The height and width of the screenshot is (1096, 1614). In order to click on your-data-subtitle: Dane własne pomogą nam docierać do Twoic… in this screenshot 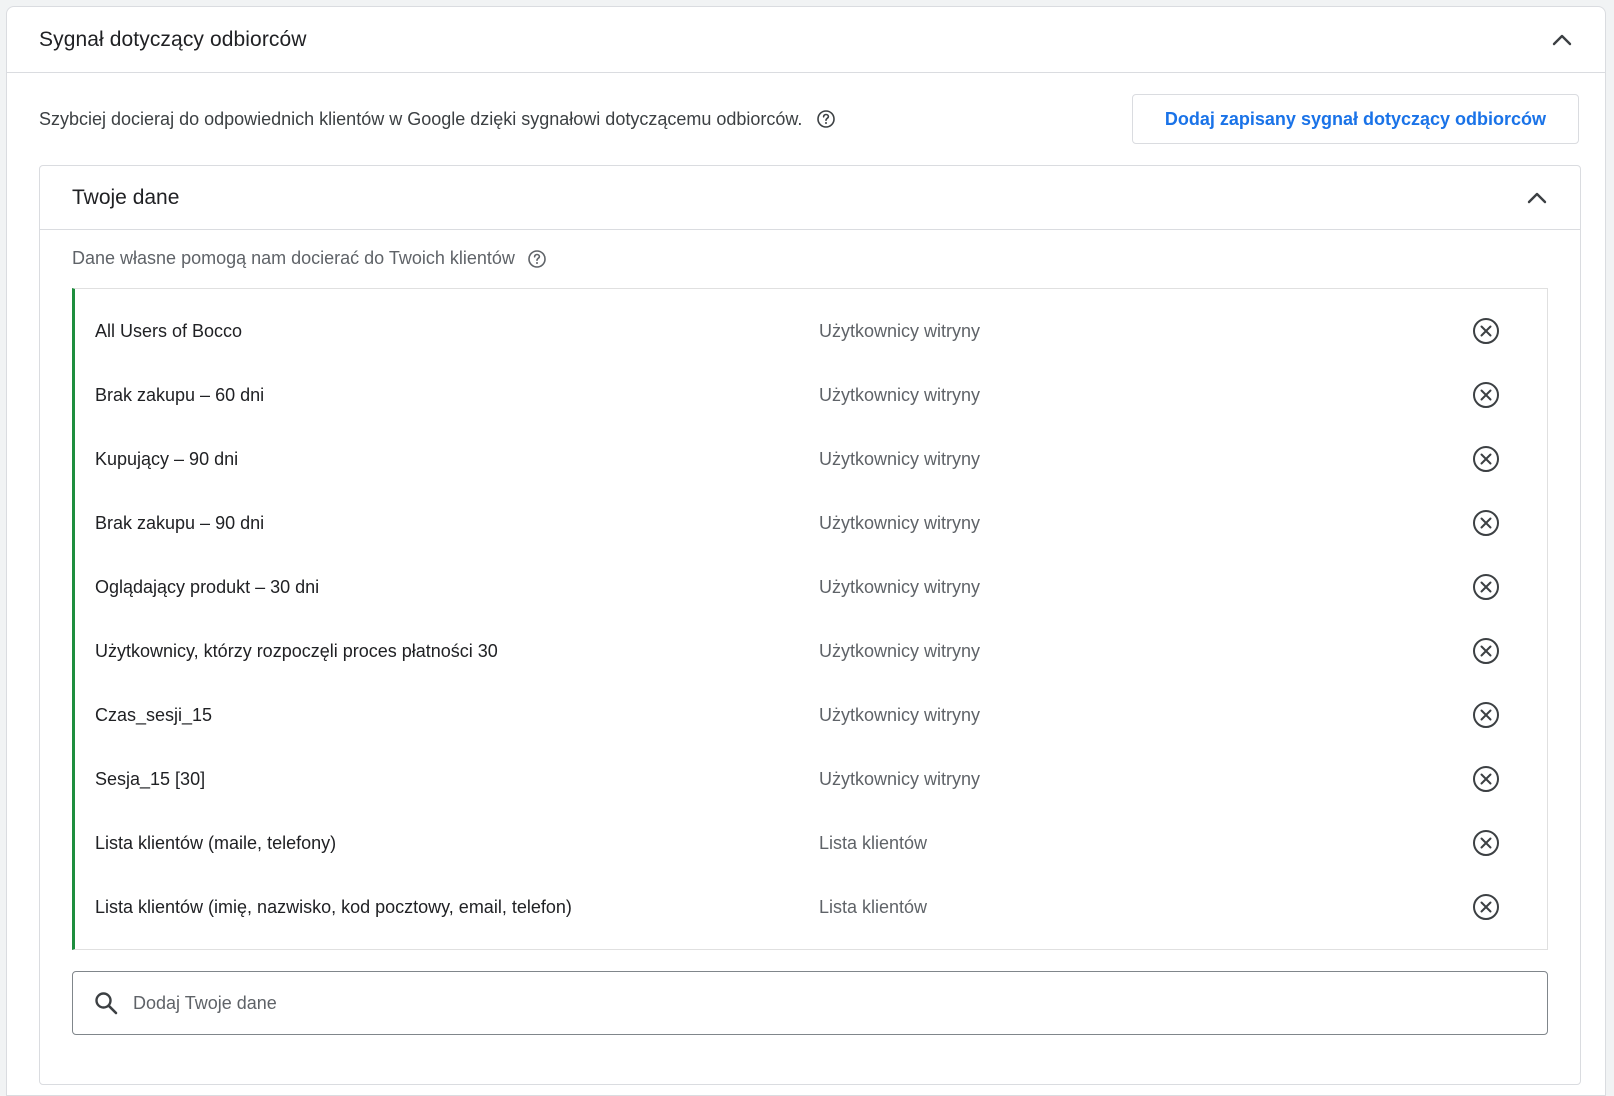, I will do `click(293, 258)`.